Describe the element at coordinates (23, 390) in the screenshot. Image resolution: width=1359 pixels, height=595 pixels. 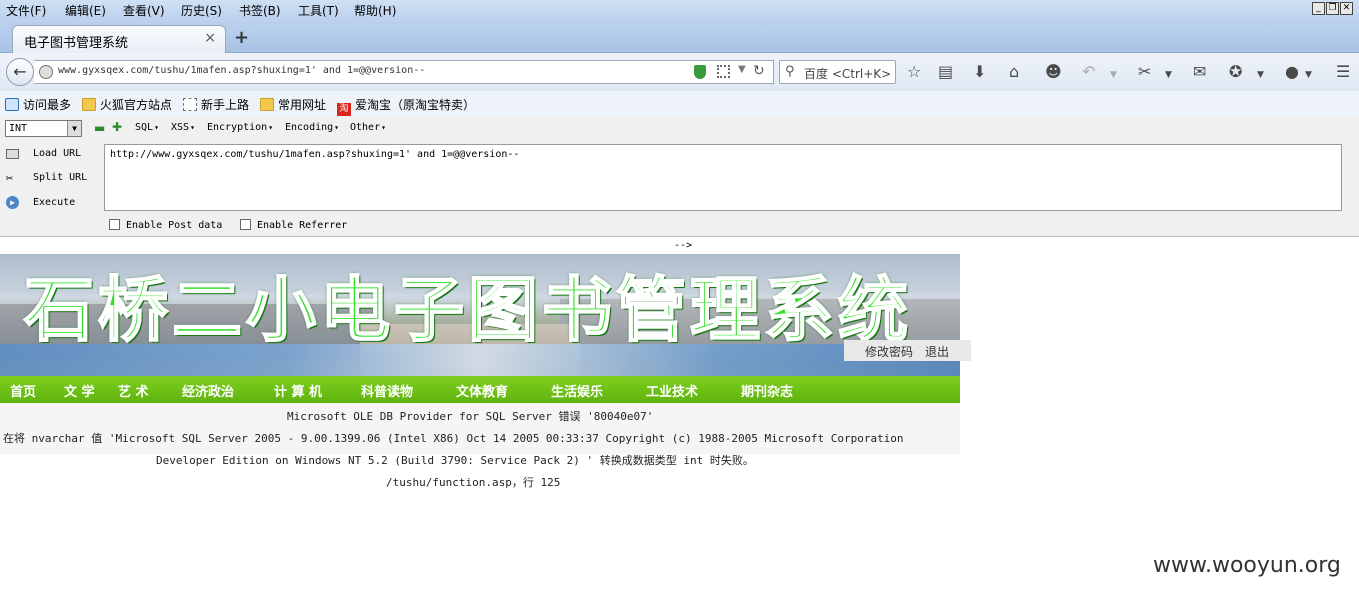
I see `nav-home: 首页` at that location.